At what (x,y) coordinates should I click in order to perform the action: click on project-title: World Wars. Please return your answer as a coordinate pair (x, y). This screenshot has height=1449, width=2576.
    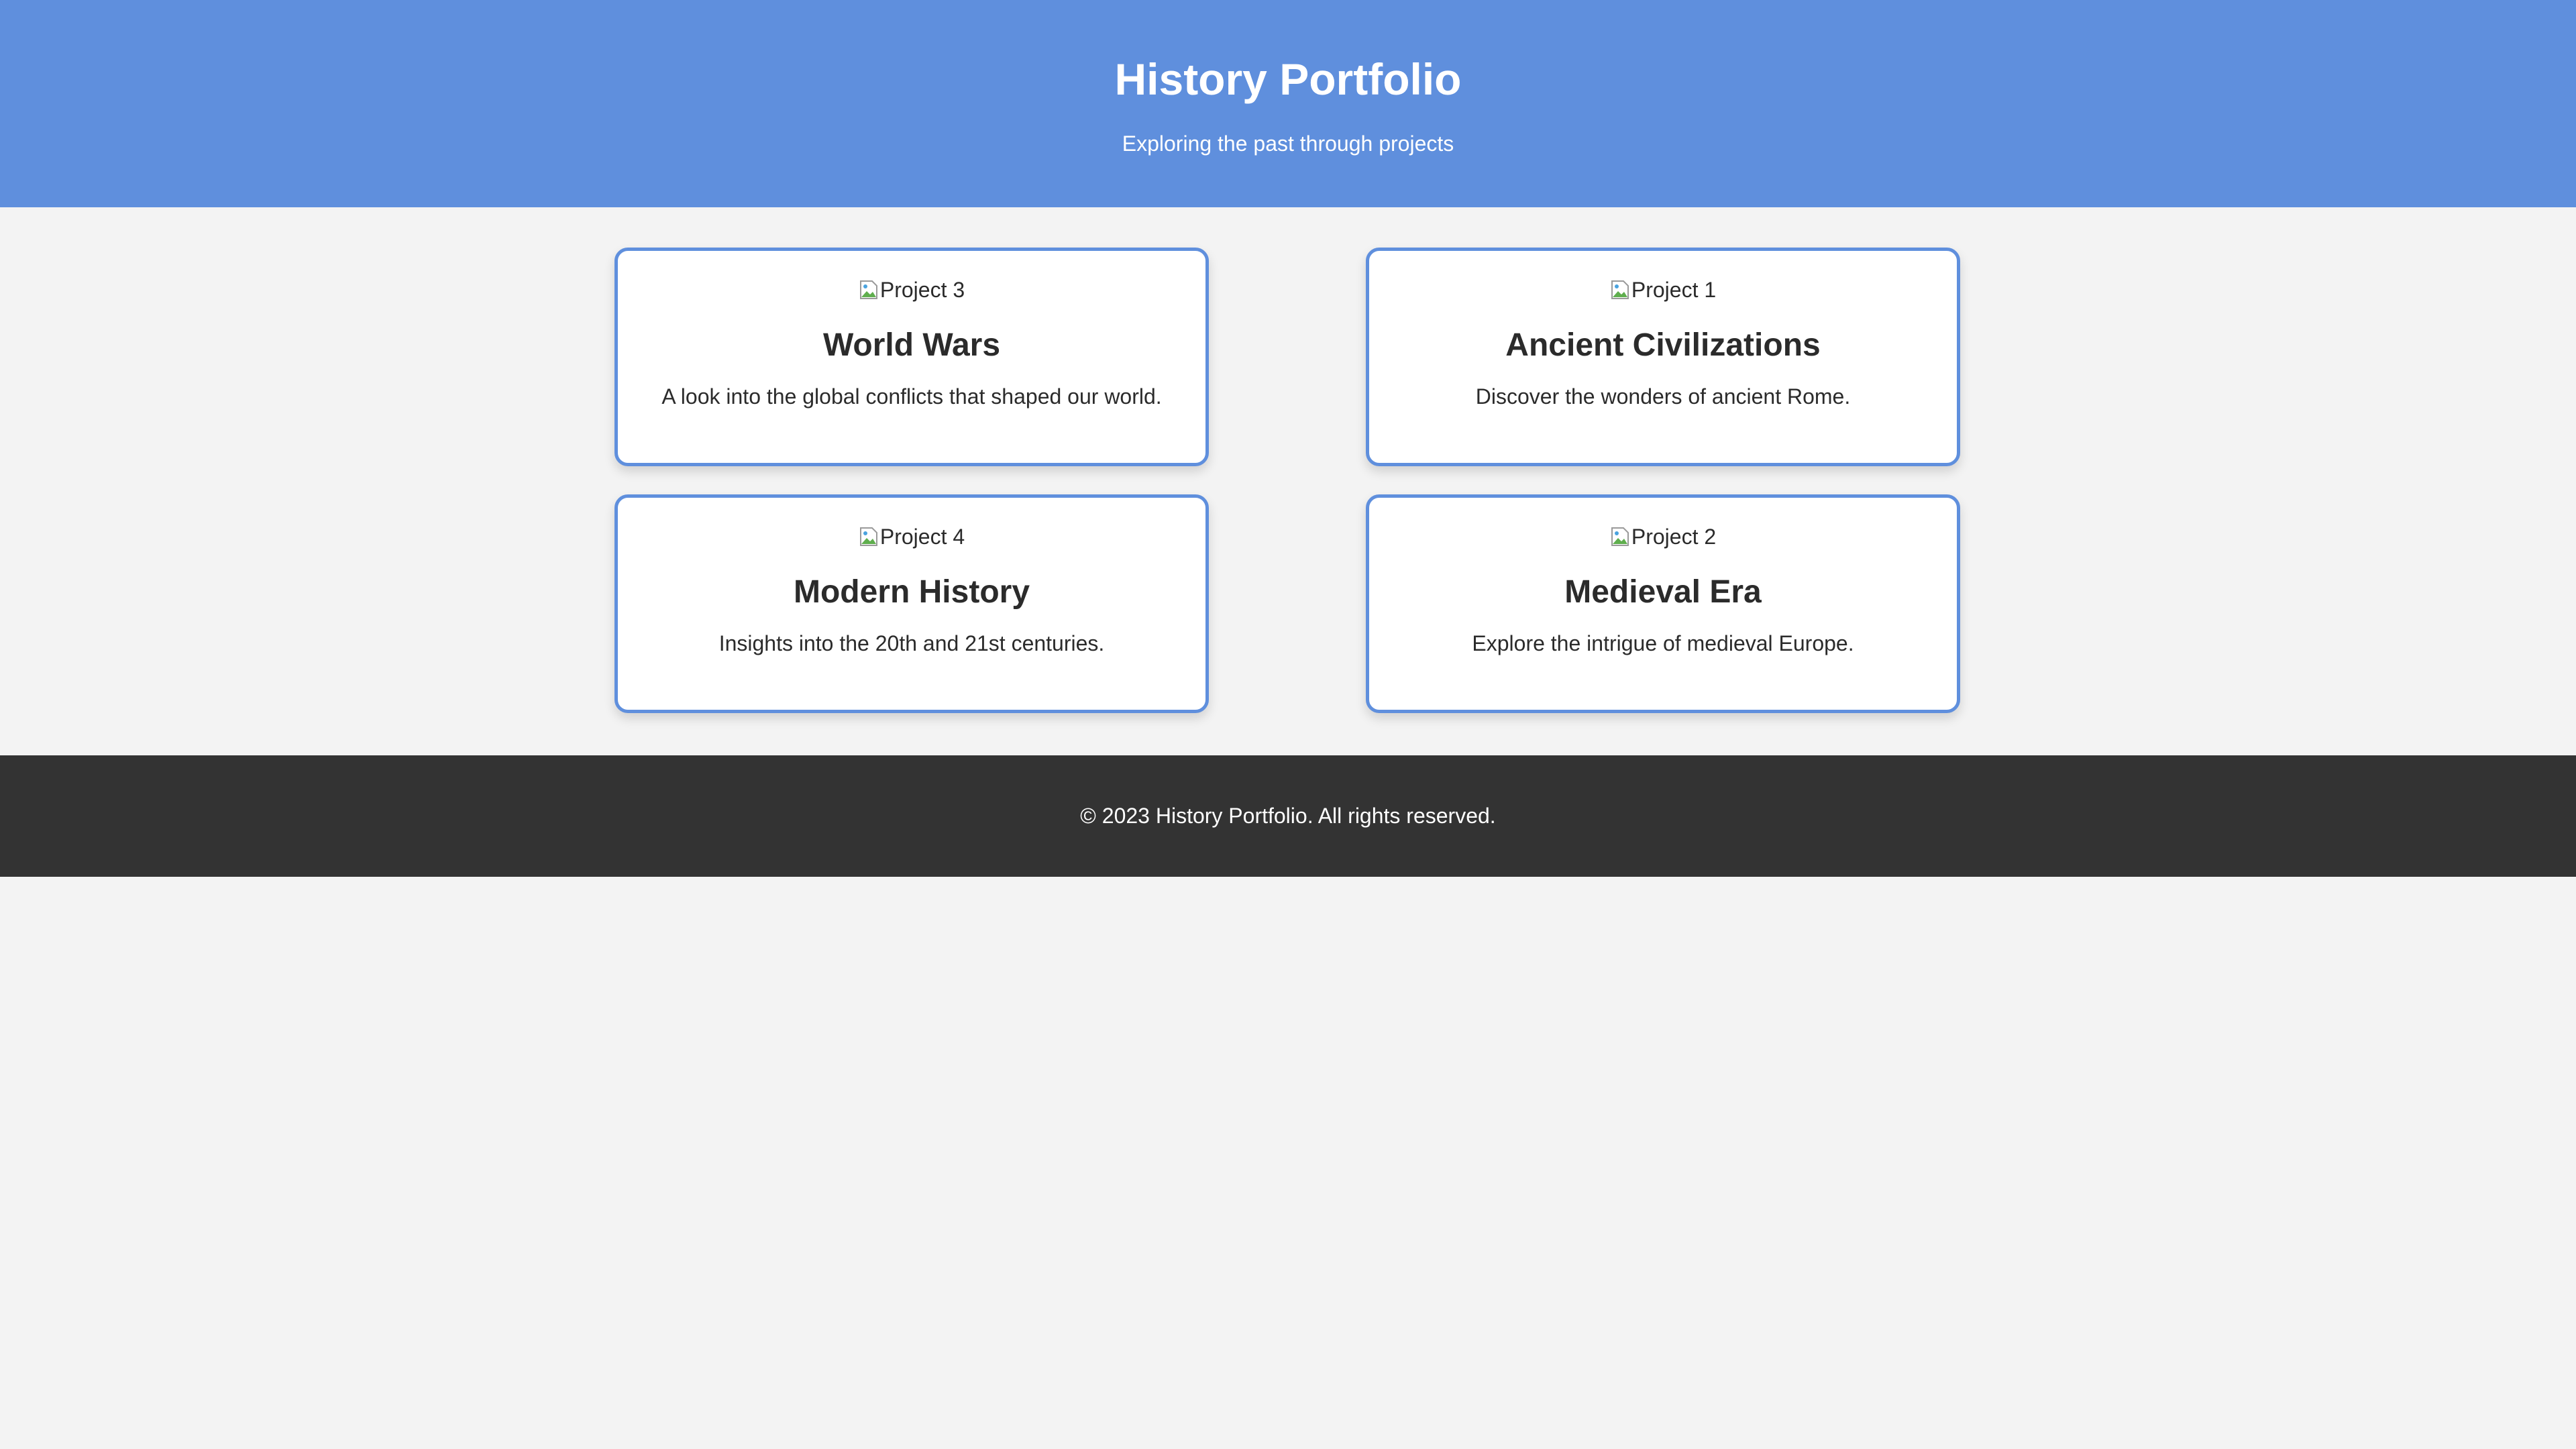
    Looking at the image, I should click on (911, 345).